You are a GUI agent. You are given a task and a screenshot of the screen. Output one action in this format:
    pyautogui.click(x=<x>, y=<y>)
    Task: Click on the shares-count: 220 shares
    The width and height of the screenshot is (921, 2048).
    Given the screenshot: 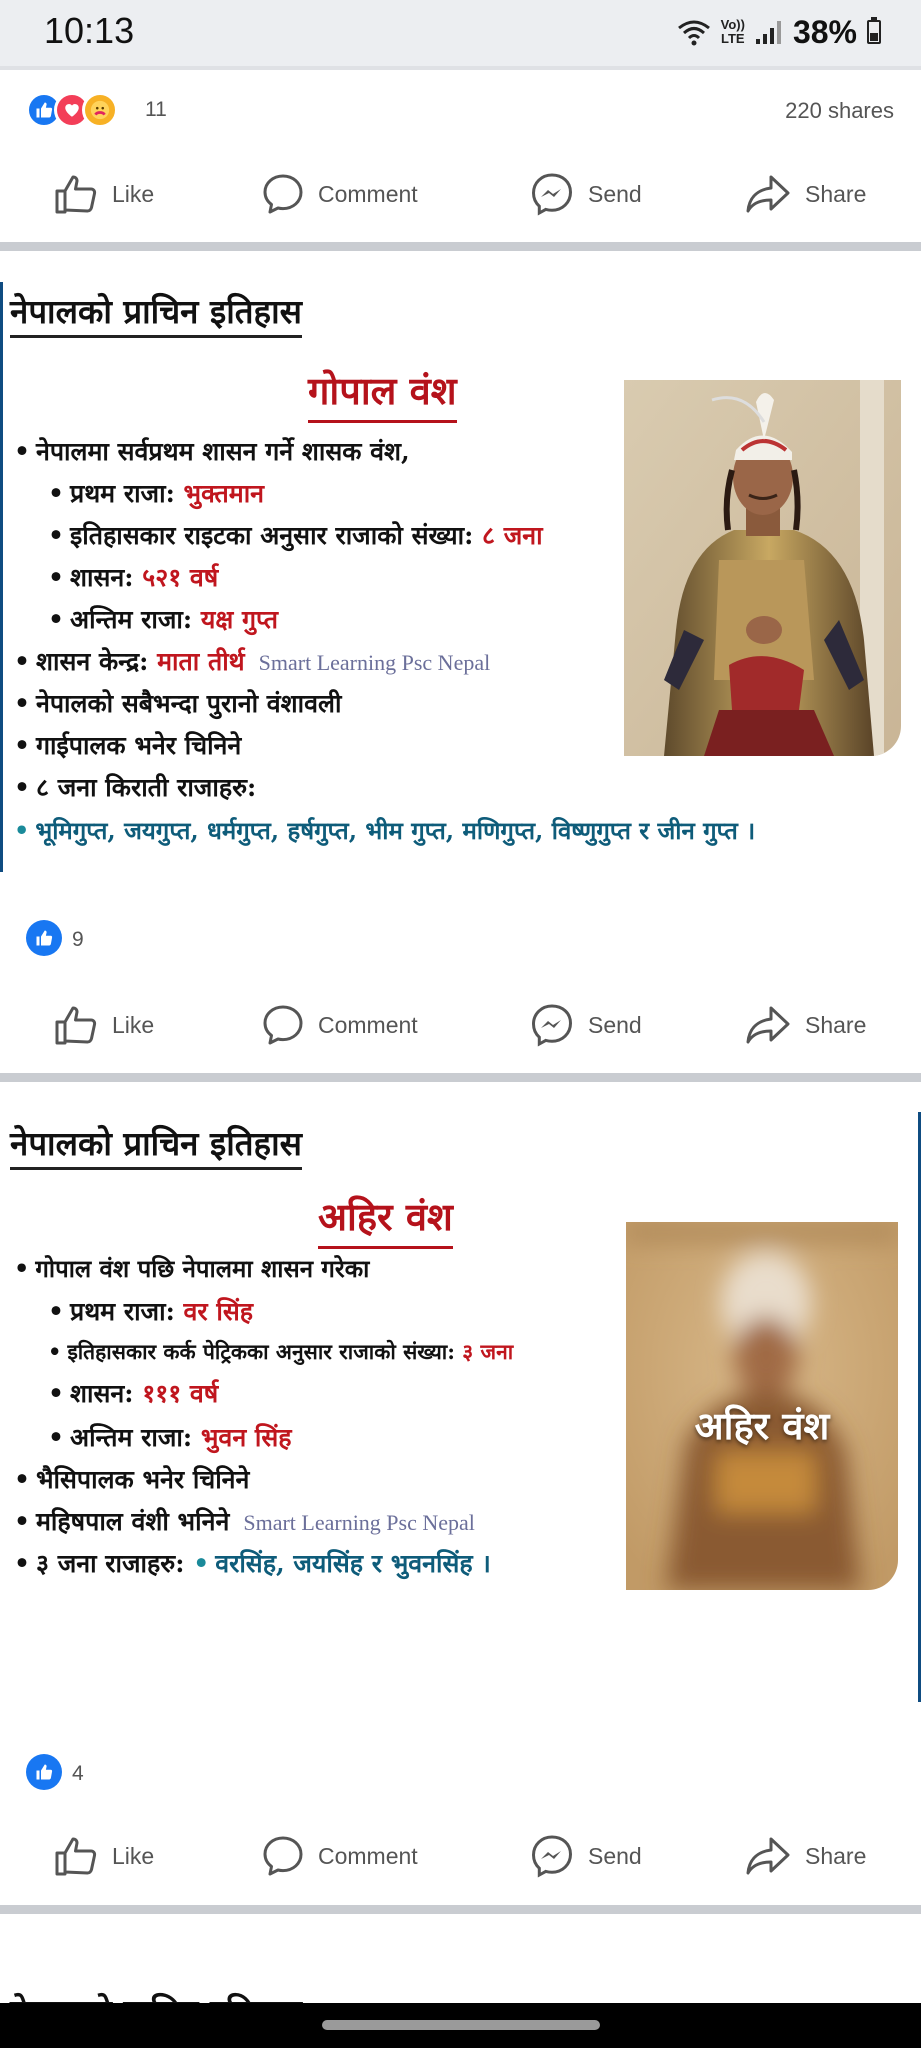 What is the action you would take?
    pyautogui.click(x=839, y=111)
    